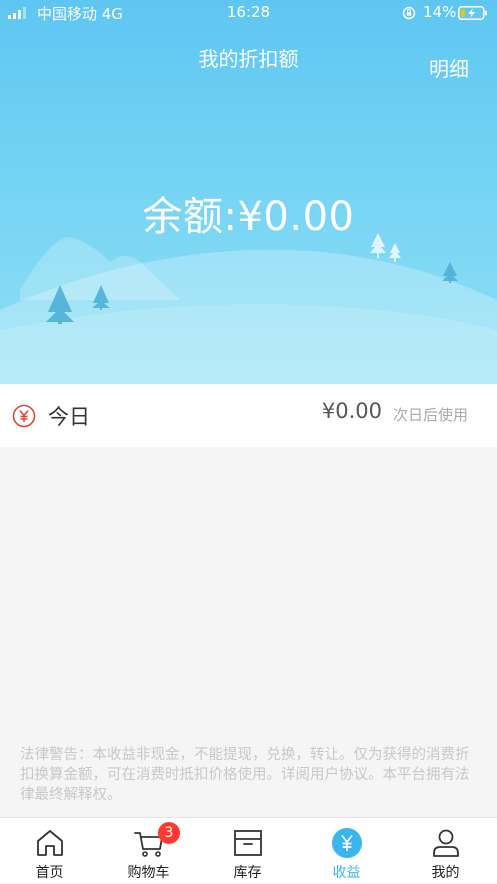 The image size is (497, 884). I want to click on cart-badge: 3, so click(169, 833).